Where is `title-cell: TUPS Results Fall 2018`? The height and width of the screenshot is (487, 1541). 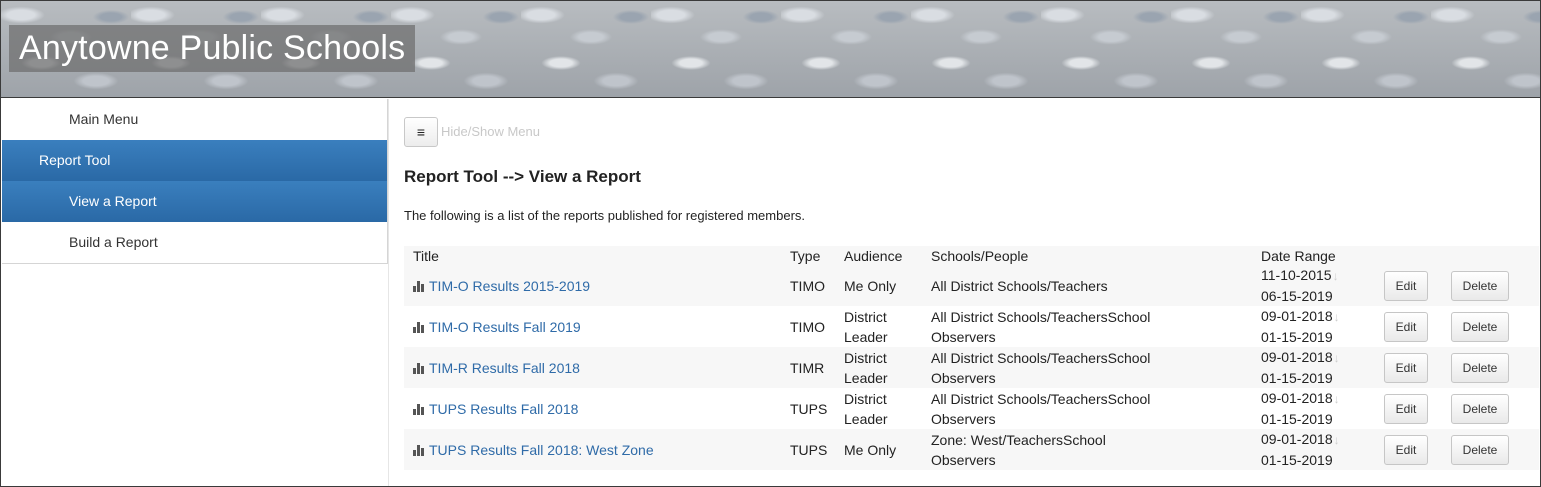
title-cell: TUPS Results Fall 2018 is located at coordinates (597, 408).